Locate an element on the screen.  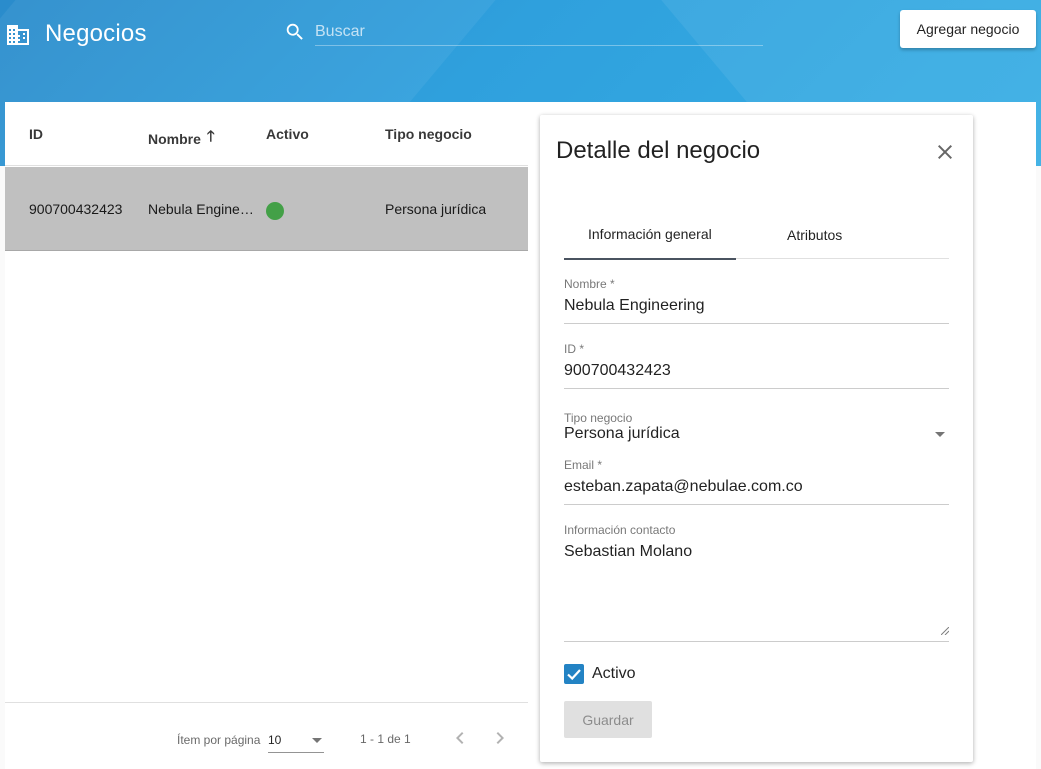
column-header-activo: Activo is located at coordinates (287, 134).